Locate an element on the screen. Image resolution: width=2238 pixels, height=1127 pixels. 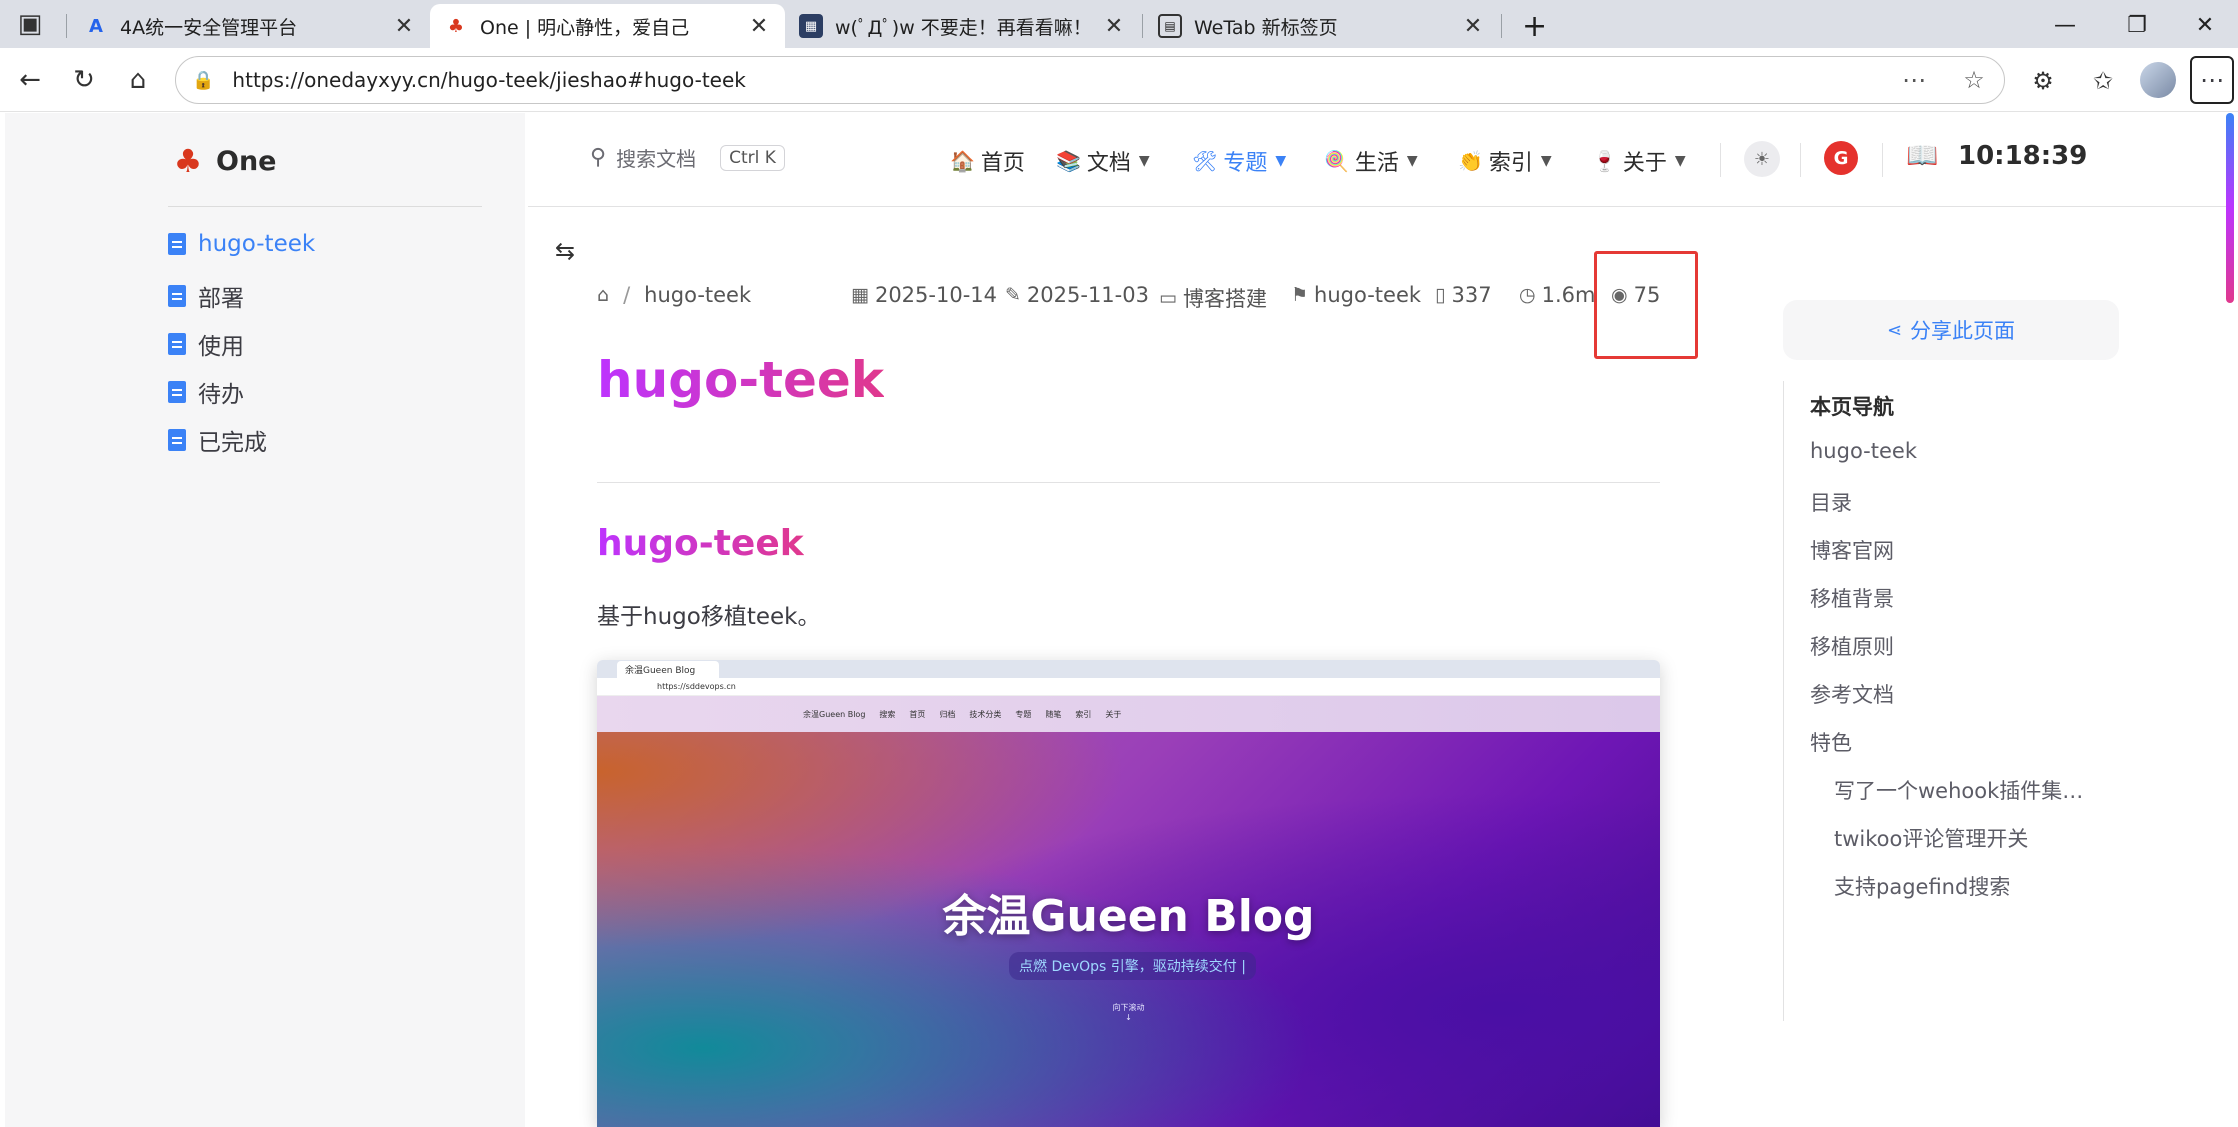
close-window-icon: ✕ is located at coordinates (2205, 25).